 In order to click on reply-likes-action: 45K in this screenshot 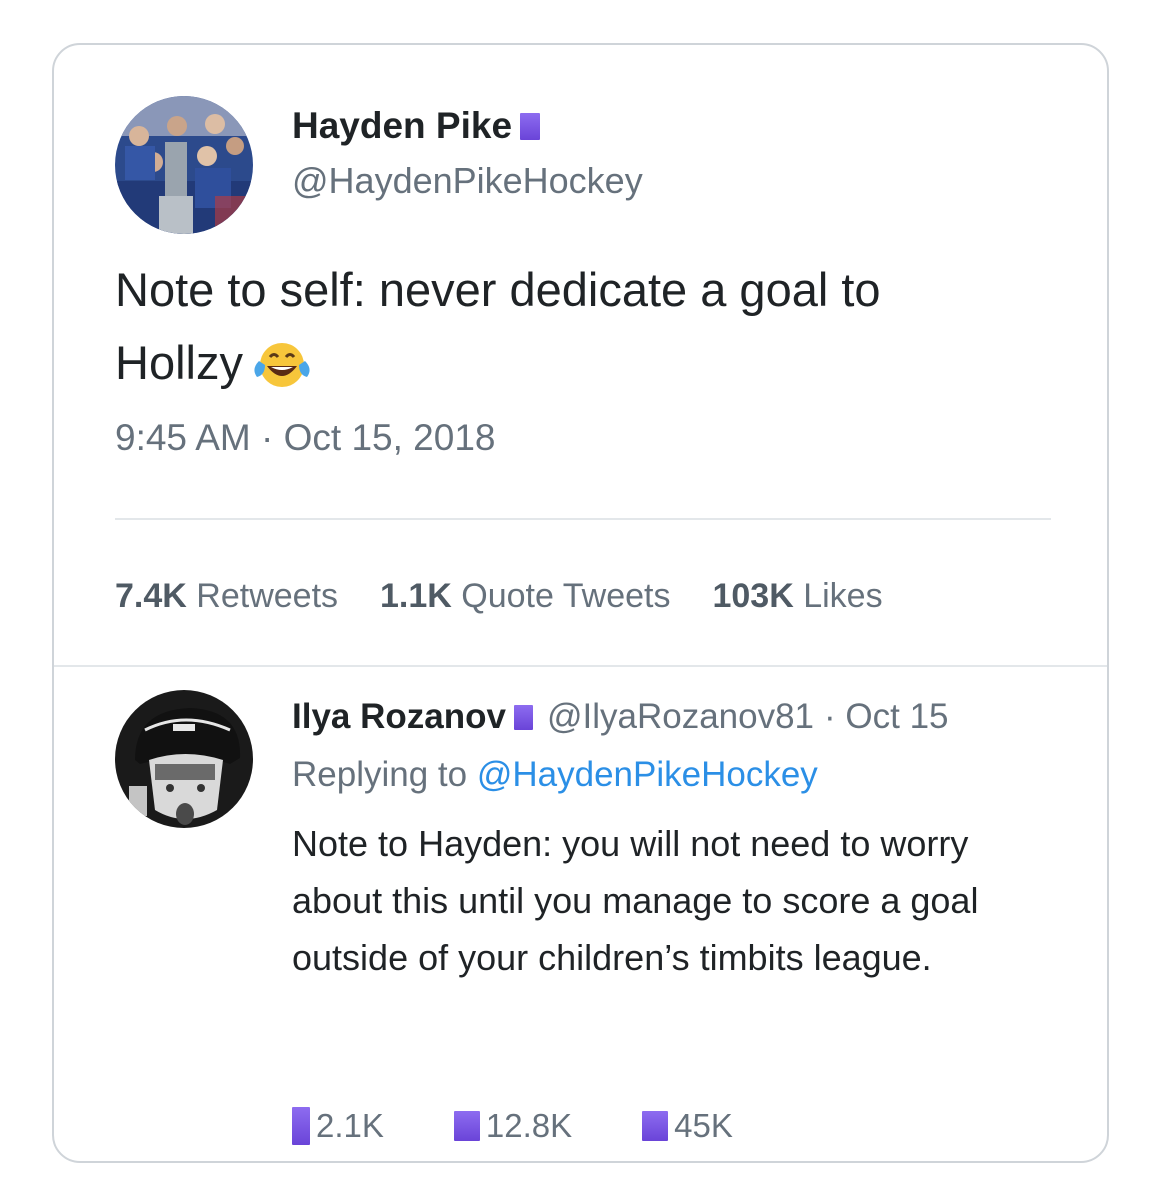, I will do `click(687, 1126)`.